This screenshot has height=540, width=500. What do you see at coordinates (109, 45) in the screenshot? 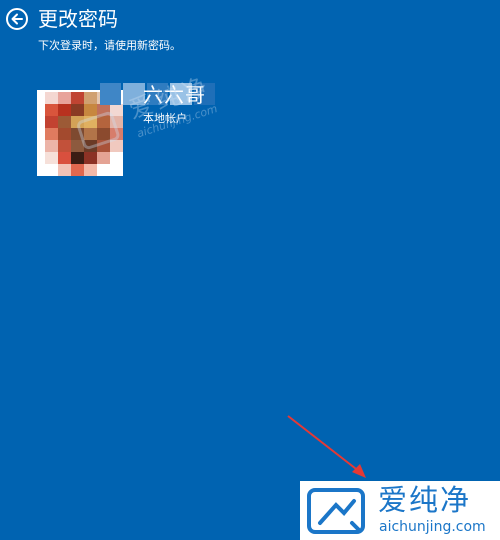
I see `page-subtitle: 下次登录时，请使用新密码。` at bounding box center [109, 45].